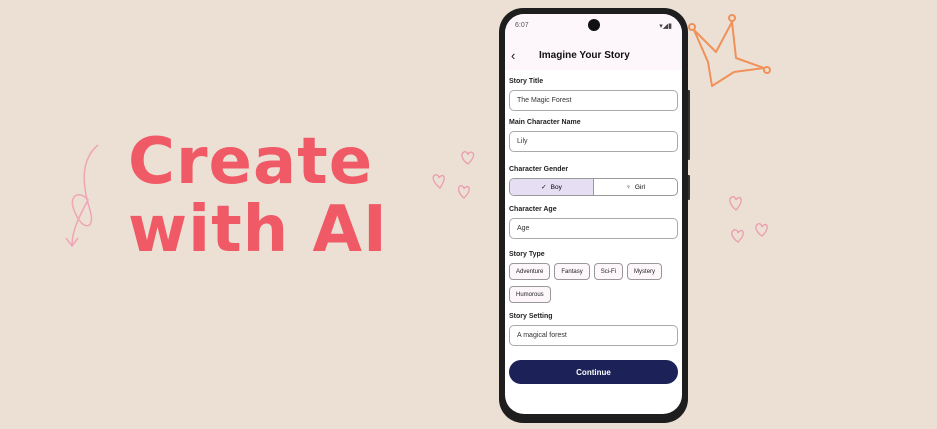  I want to click on status-icons: ▾◢▮, so click(665, 26).